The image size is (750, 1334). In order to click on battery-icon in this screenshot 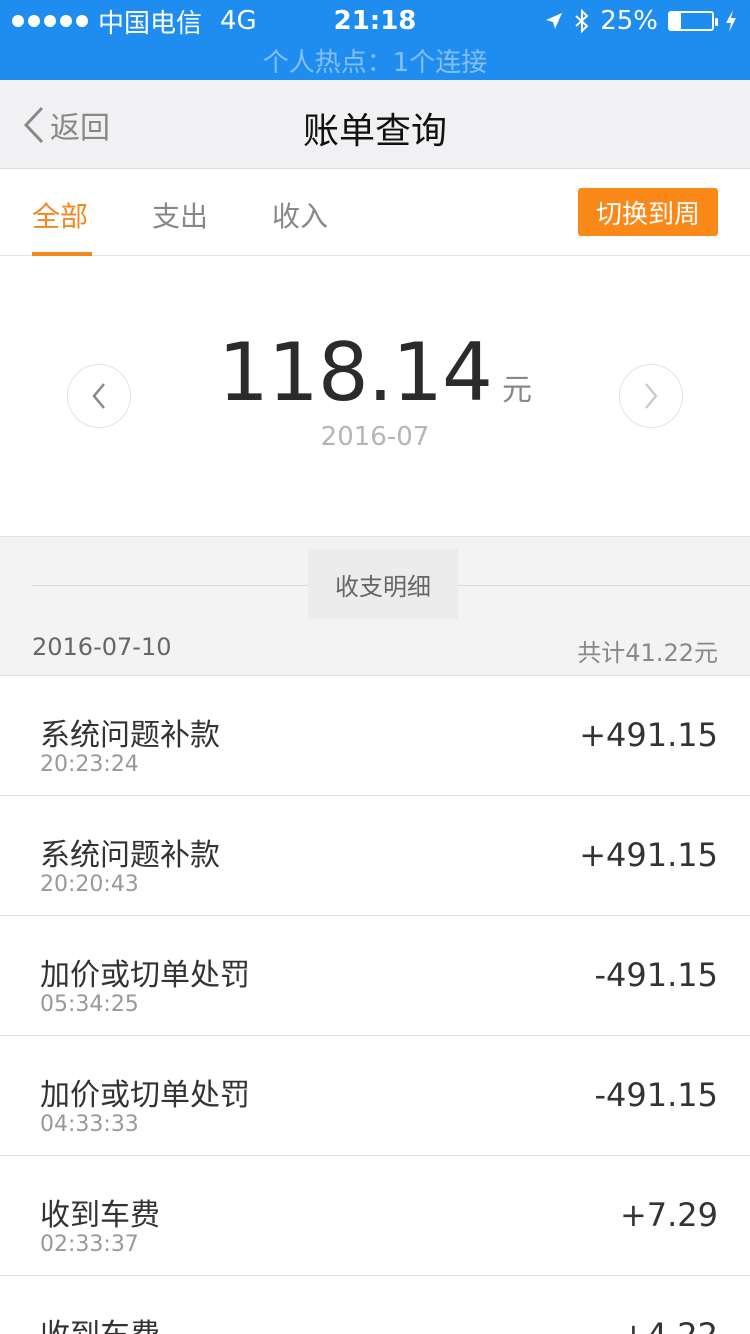, I will do `click(693, 21)`.